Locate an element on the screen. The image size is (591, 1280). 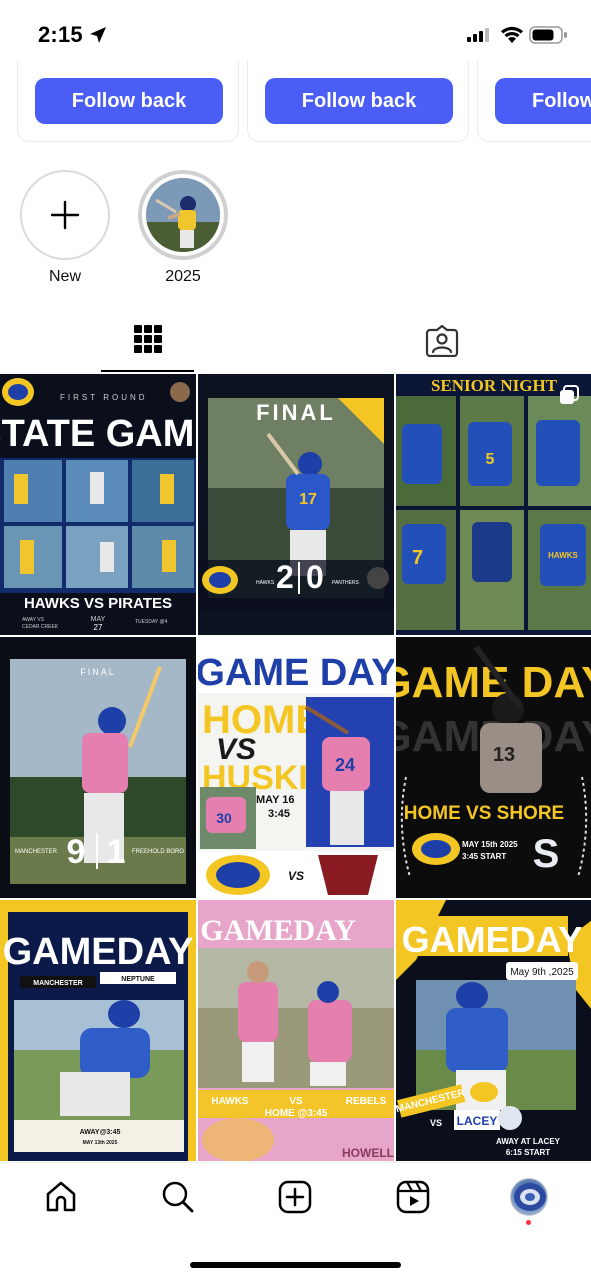
grid-icon is located at coordinates (148, 339).